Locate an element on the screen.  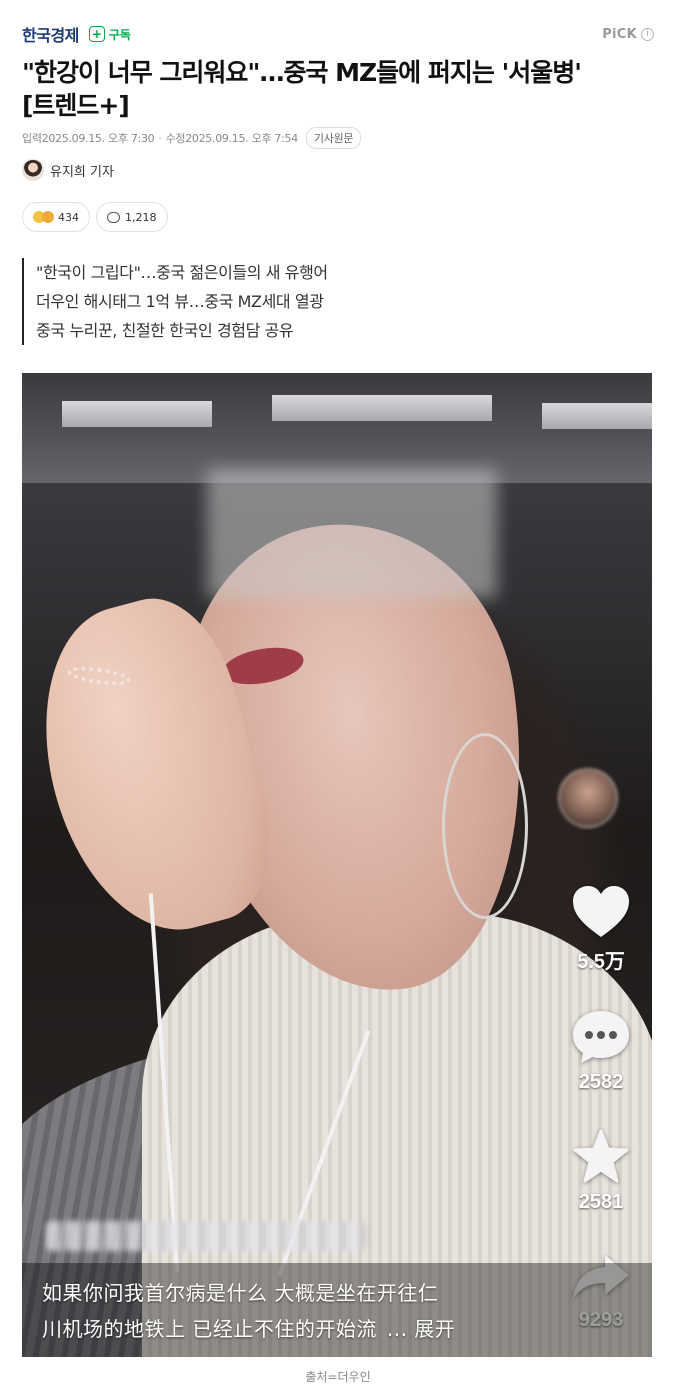
heart-icon is located at coordinates (601, 911).